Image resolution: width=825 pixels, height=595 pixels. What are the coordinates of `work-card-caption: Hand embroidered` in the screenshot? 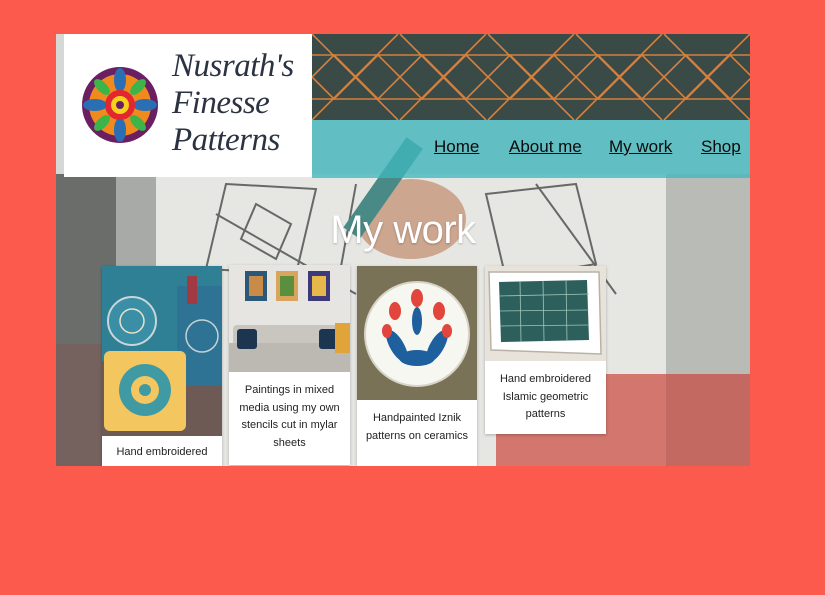 It's located at (162, 452).